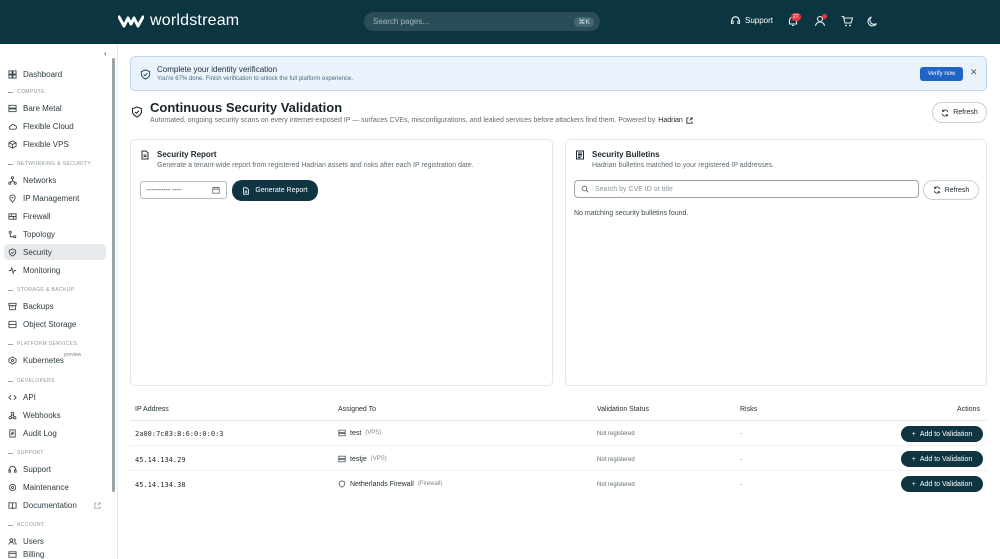  I want to click on sidebar-item-networks: Networks, so click(57, 180).